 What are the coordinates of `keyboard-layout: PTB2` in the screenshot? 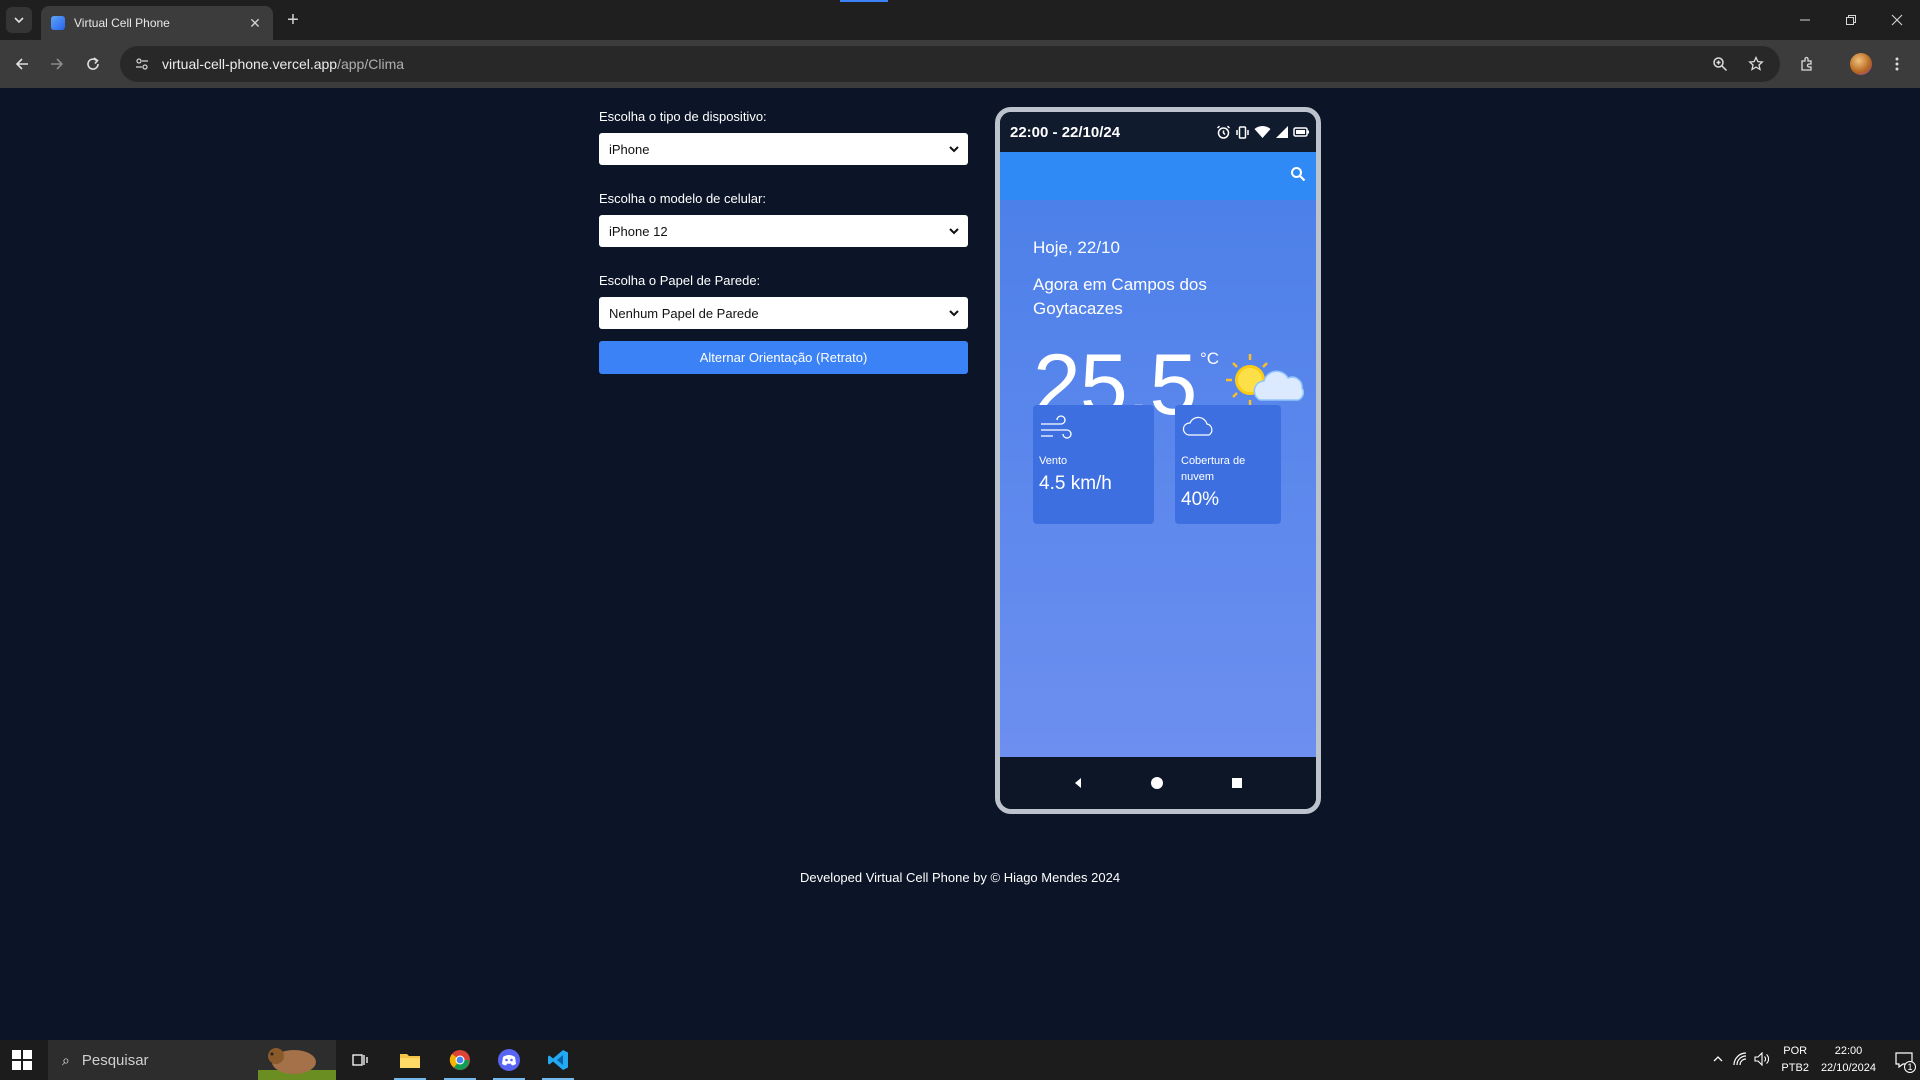 It's located at (1795, 1068).